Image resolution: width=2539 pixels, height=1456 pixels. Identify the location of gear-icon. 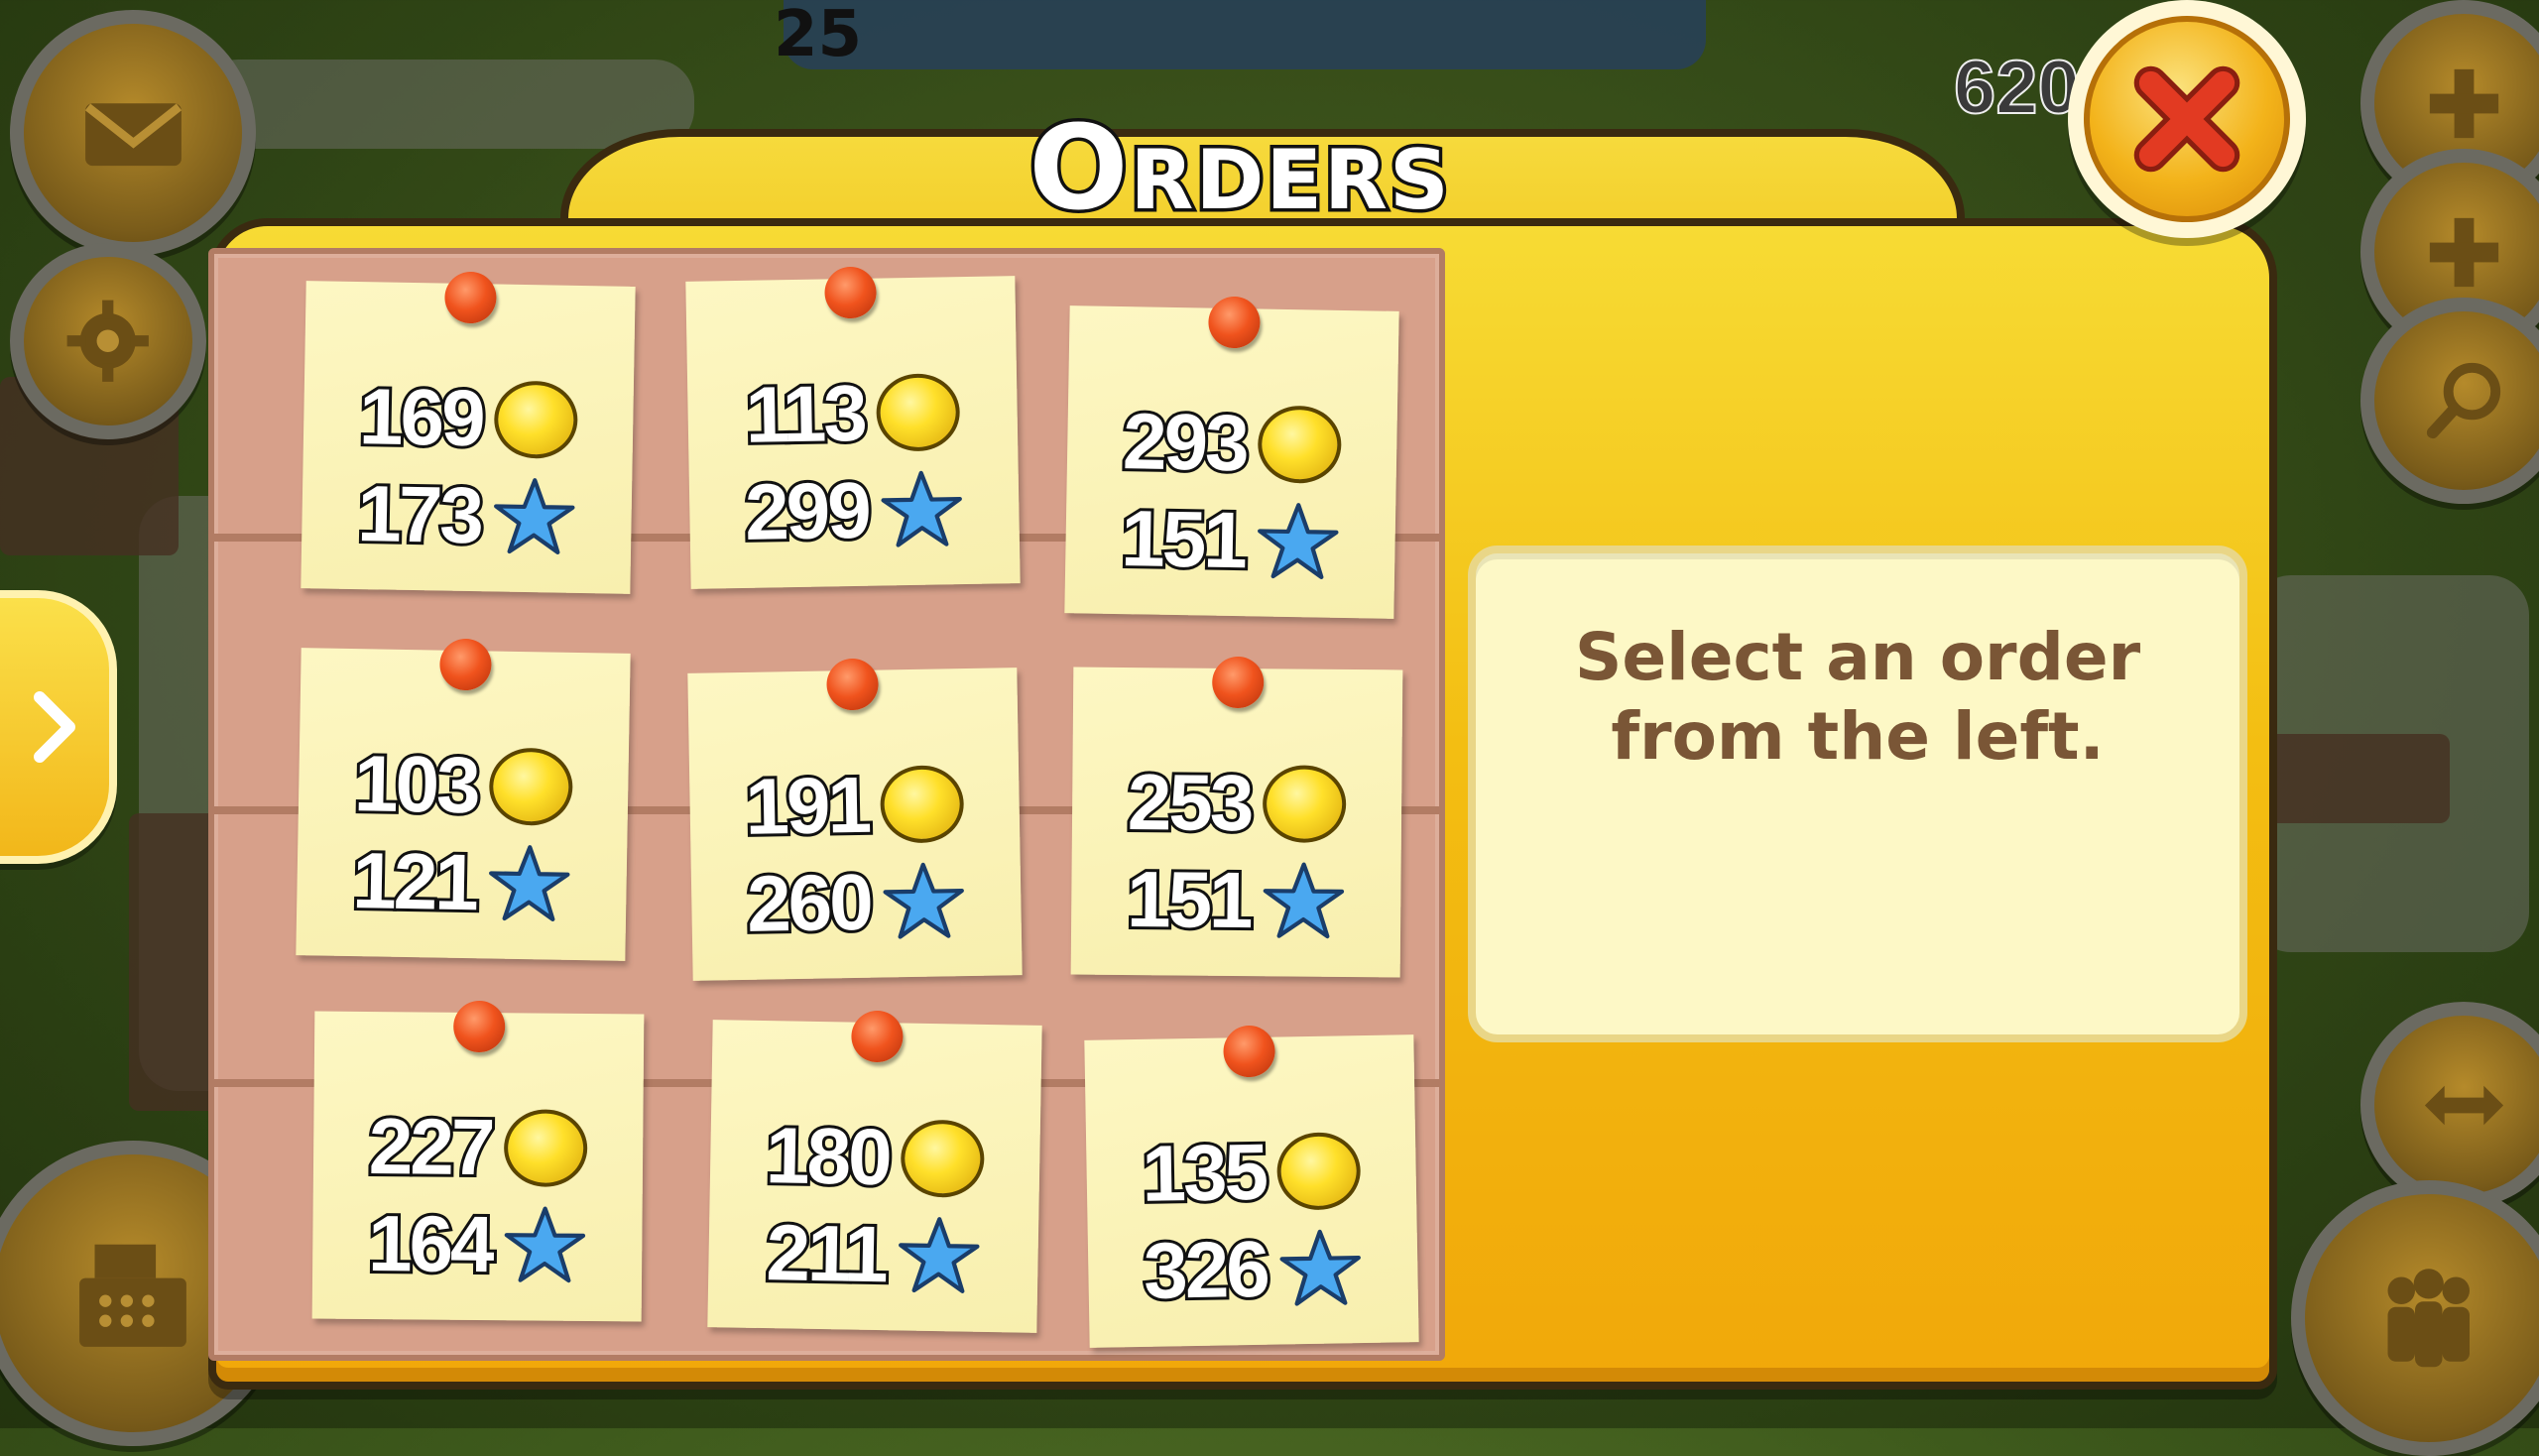
(108, 341).